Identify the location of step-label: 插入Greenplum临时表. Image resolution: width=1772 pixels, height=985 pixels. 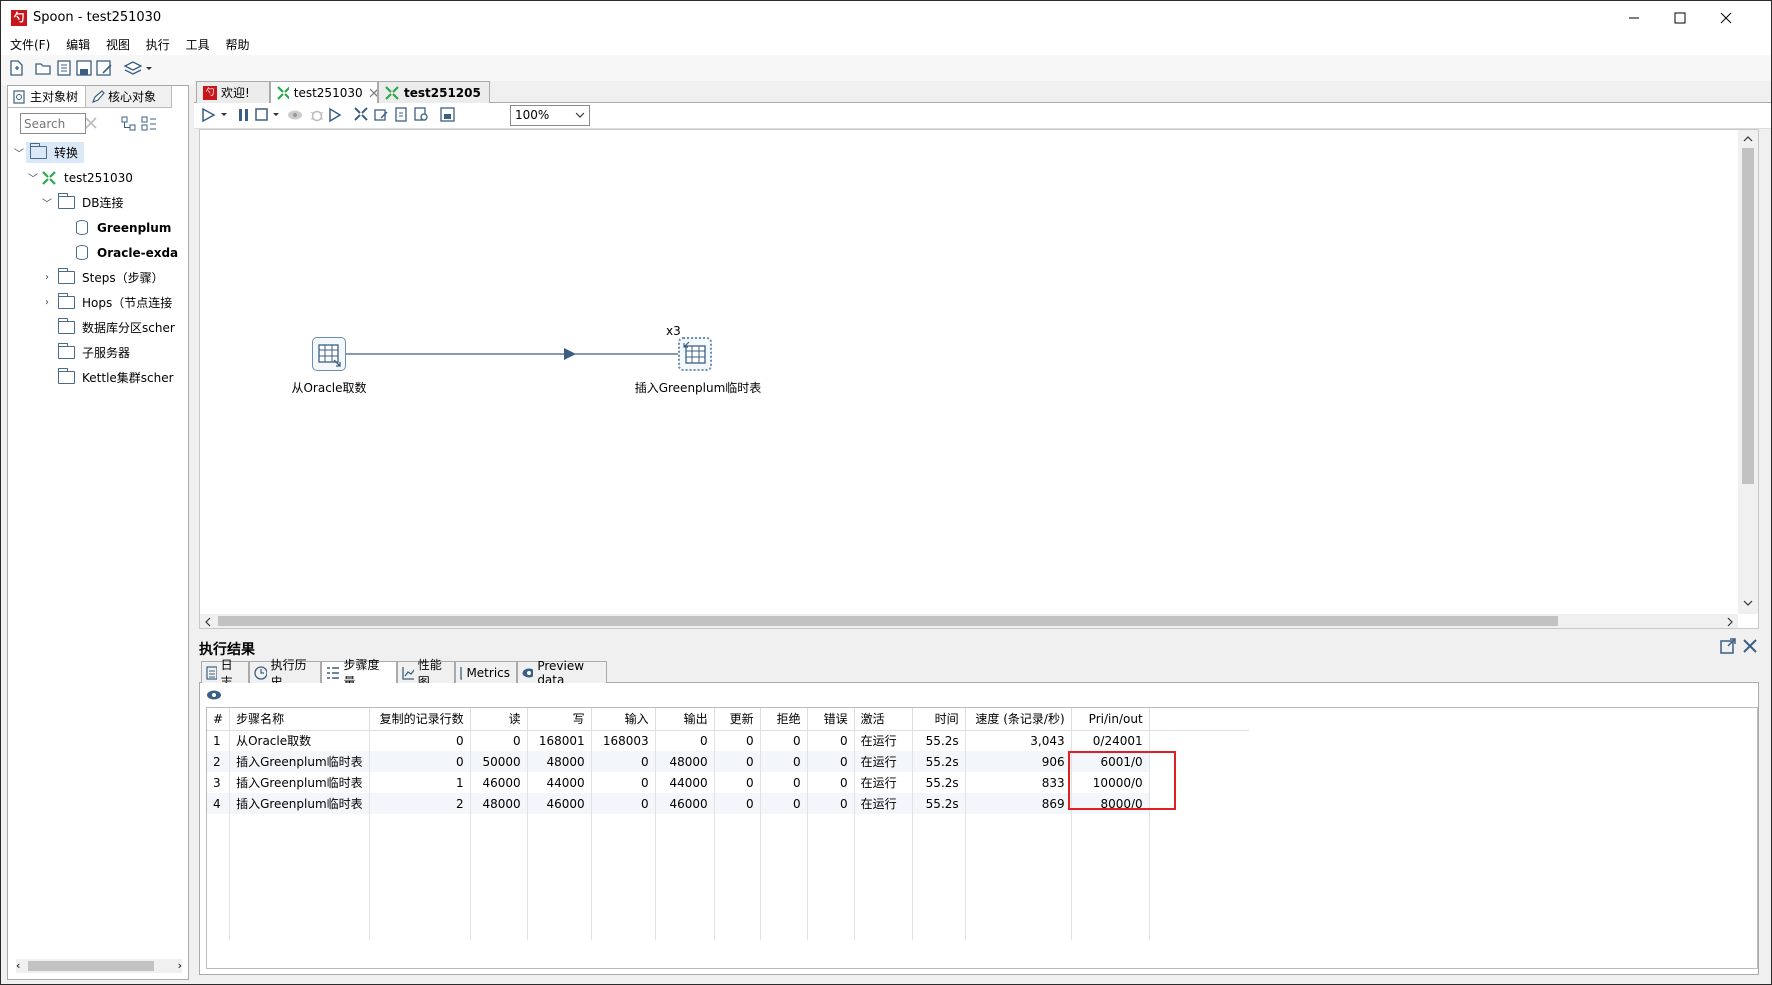
(698, 388).